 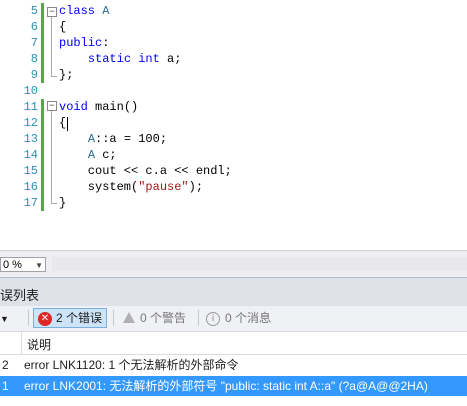 What do you see at coordinates (30, 203) in the screenshot?
I see `line-number: 17` at bounding box center [30, 203].